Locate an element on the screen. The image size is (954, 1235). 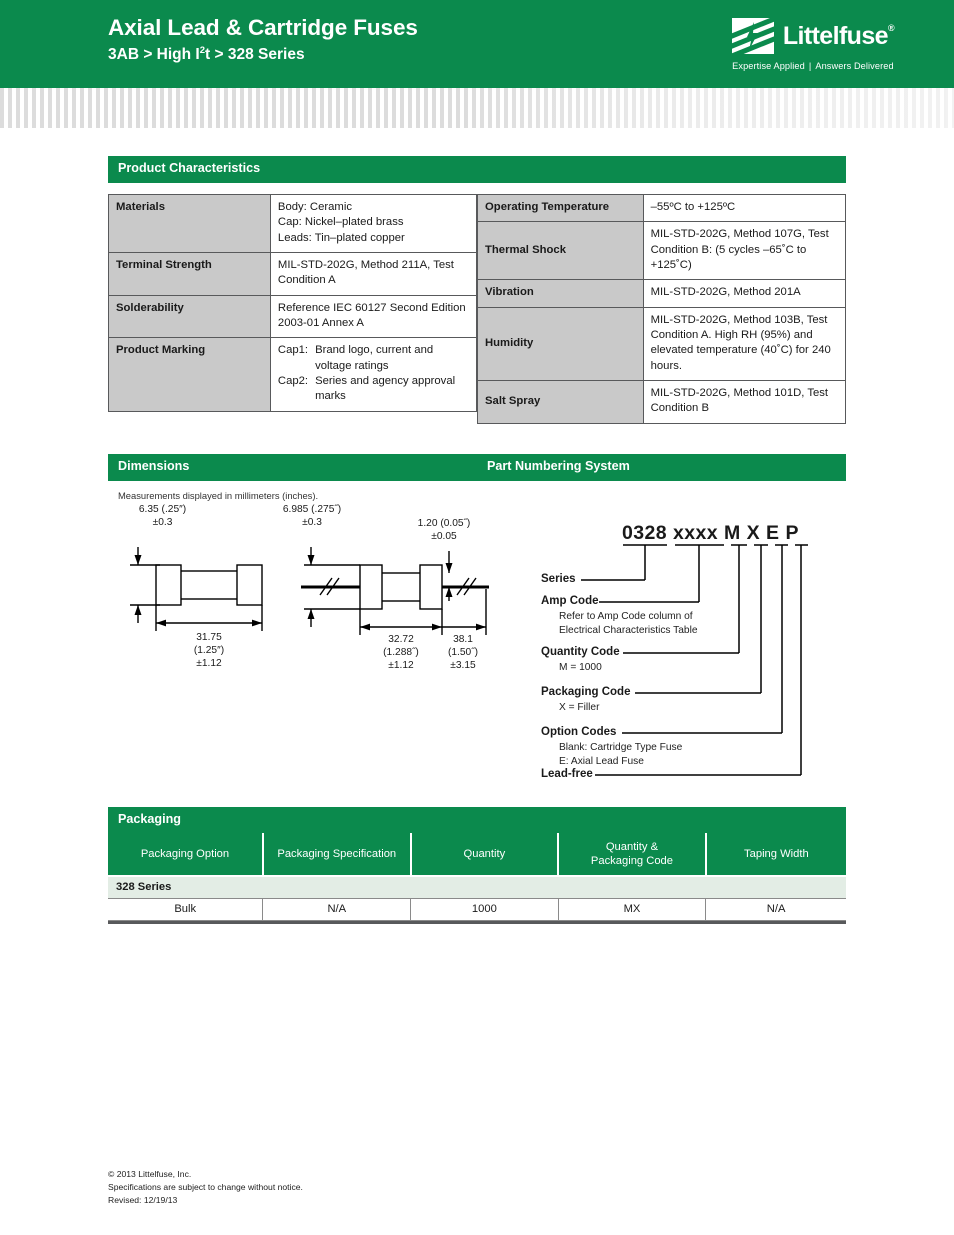
pn-item-title: Series is located at coordinates (558, 578).